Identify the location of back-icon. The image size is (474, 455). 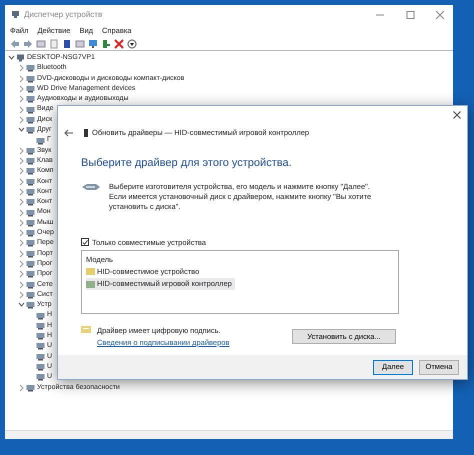
(69, 132).